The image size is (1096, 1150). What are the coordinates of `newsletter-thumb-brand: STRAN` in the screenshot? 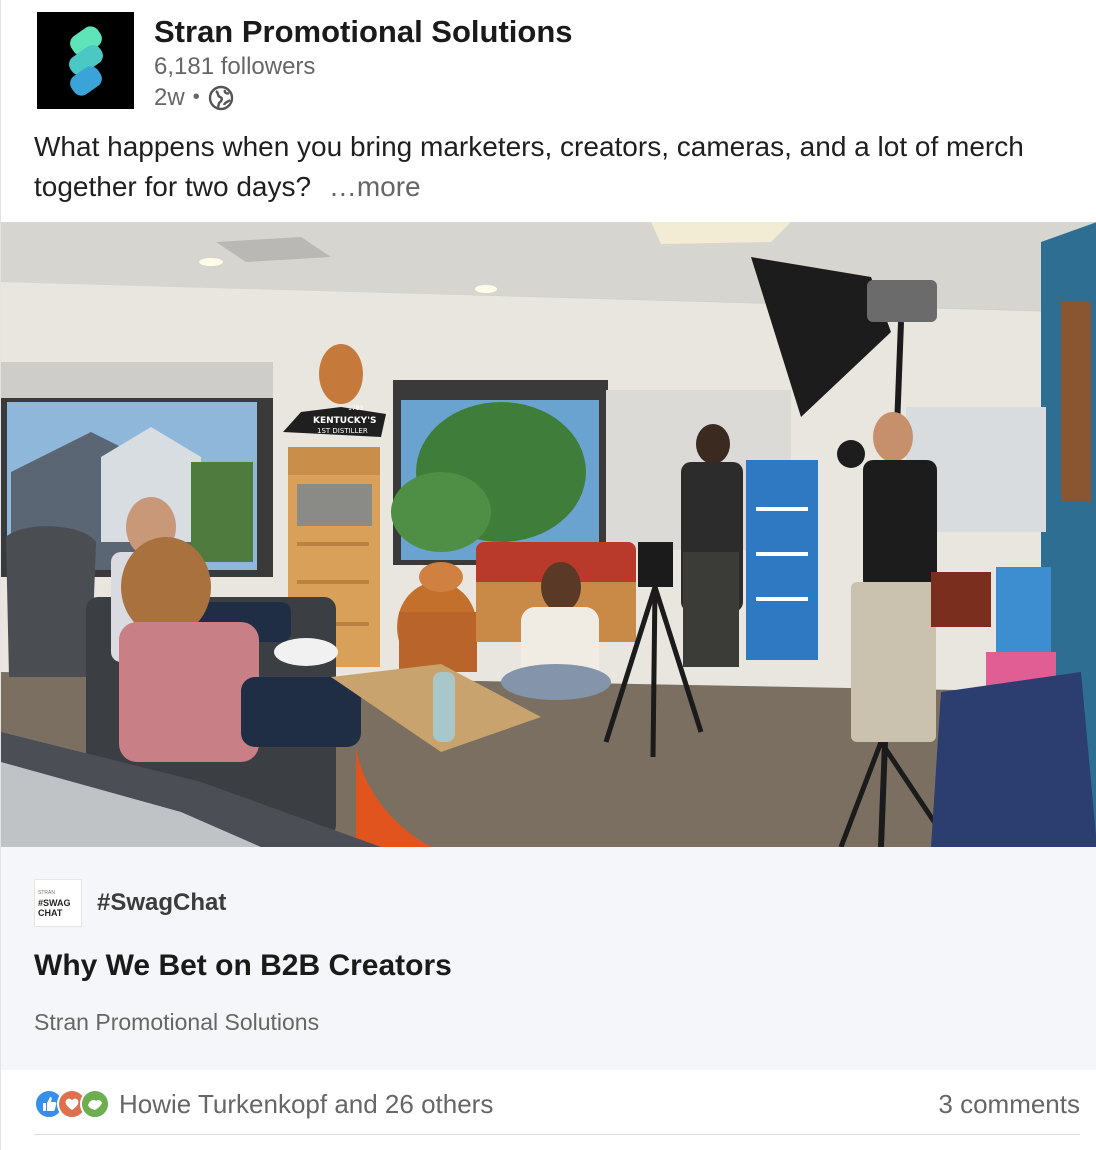 It's located at (46, 893).